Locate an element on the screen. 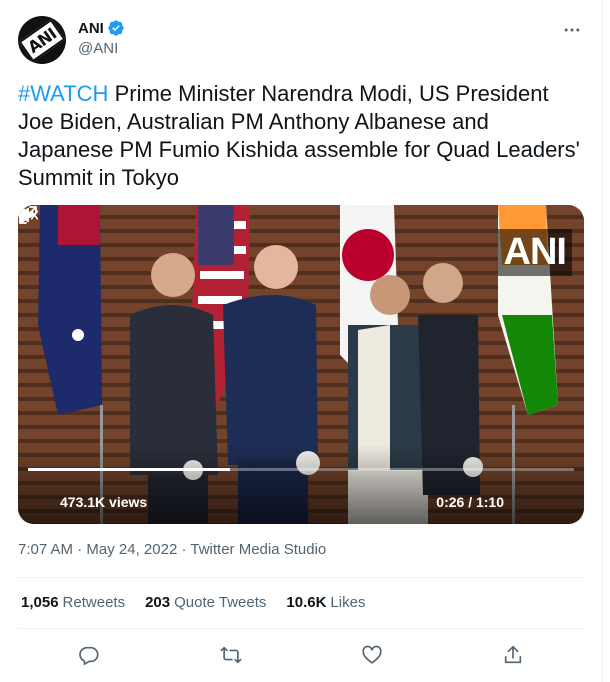 The image size is (610, 682). heart-icon is located at coordinates (372, 654).